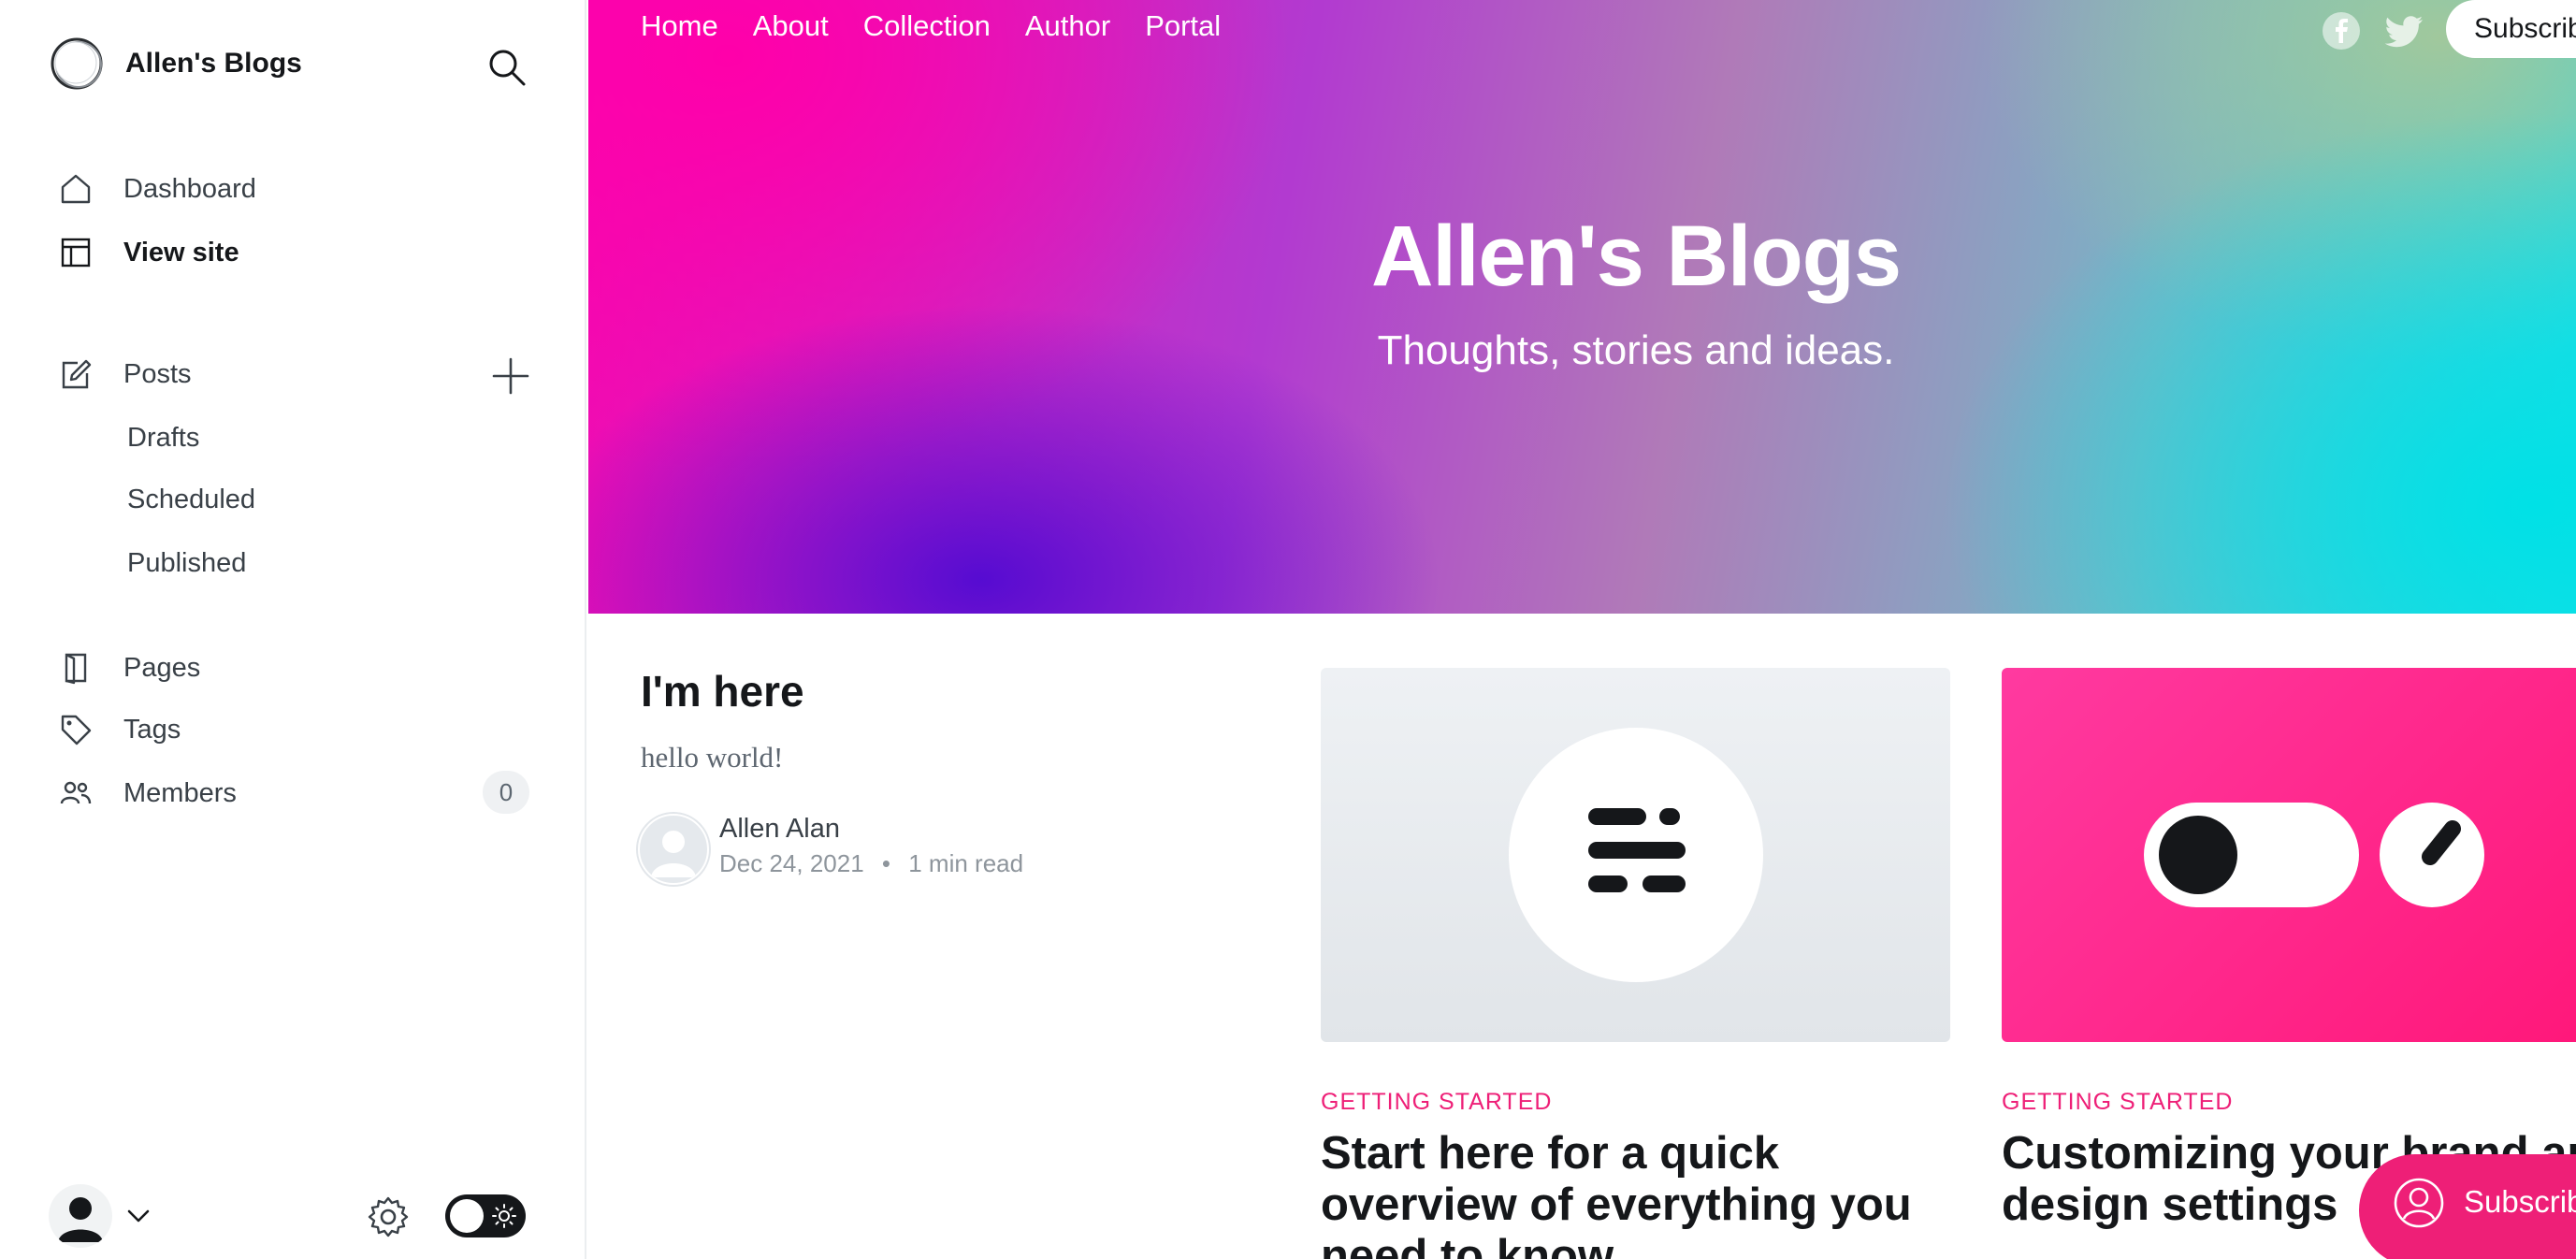 The image size is (2576, 1259). Describe the element at coordinates (504, 1216) in the screenshot. I see `sun-icon` at that location.